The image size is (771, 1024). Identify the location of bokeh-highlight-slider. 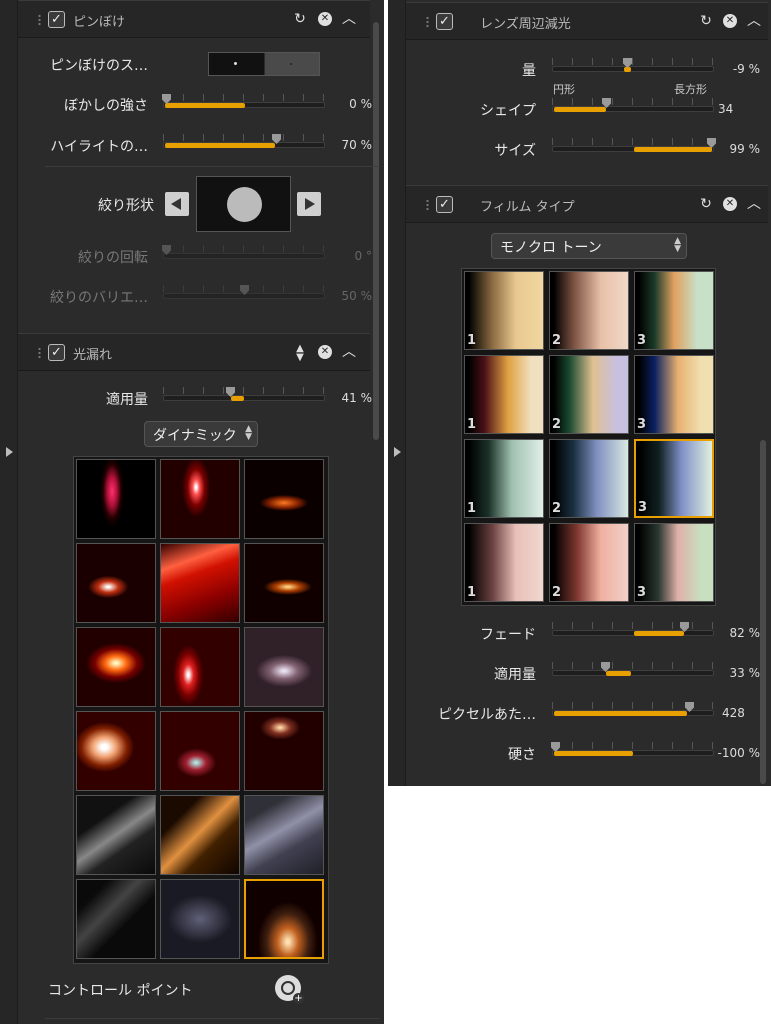
(244, 143).